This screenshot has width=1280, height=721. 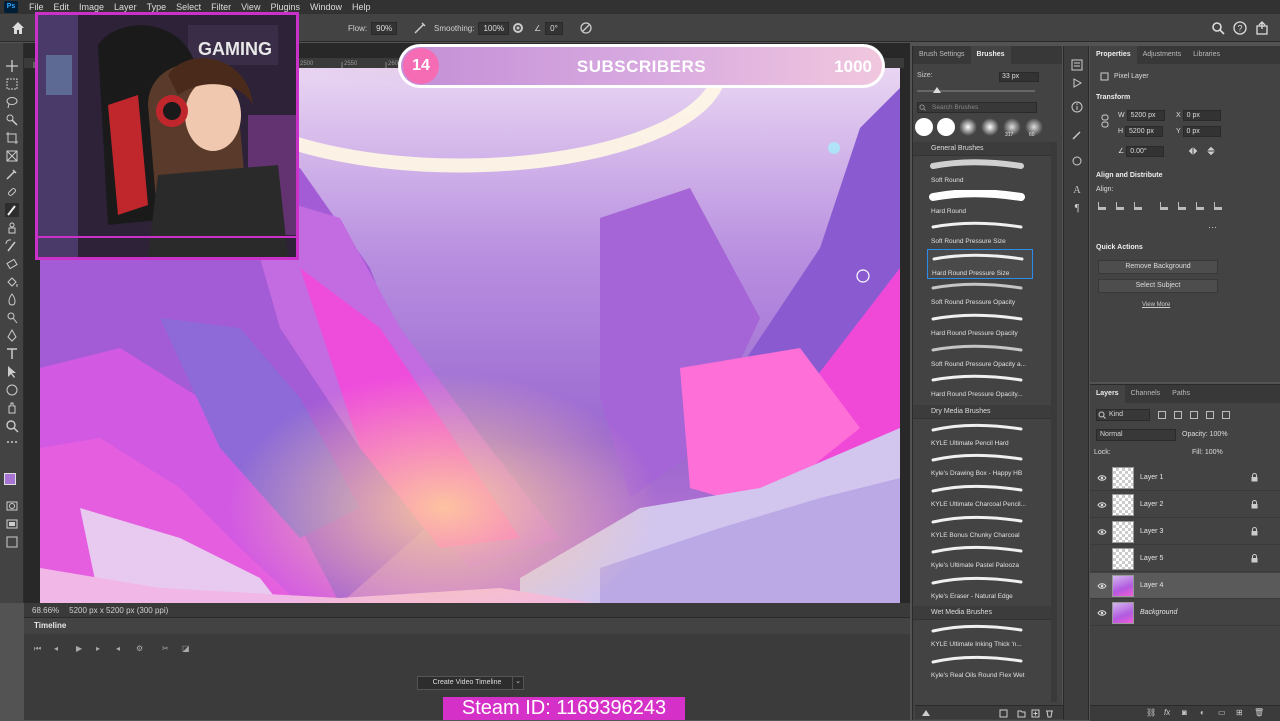 What do you see at coordinates (980, 667) in the screenshot?
I see `brush-item: Kyle's Real Oils Round Flex Wet` at bounding box center [980, 667].